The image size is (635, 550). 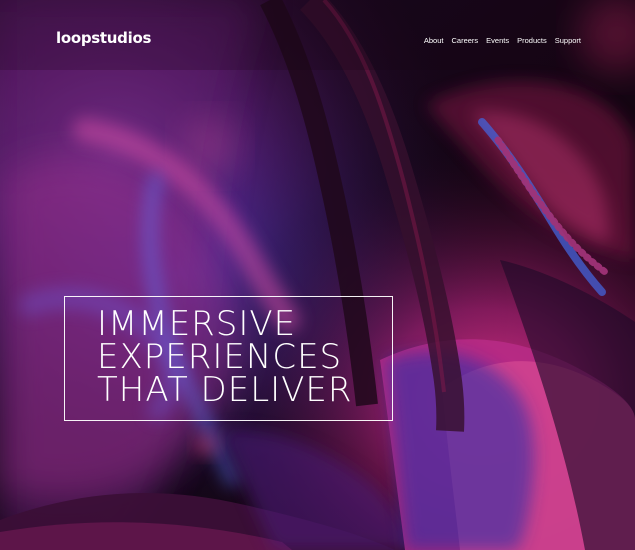 What do you see at coordinates (103, 38) in the screenshot?
I see `brand-logo: loopstudios` at bounding box center [103, 38].